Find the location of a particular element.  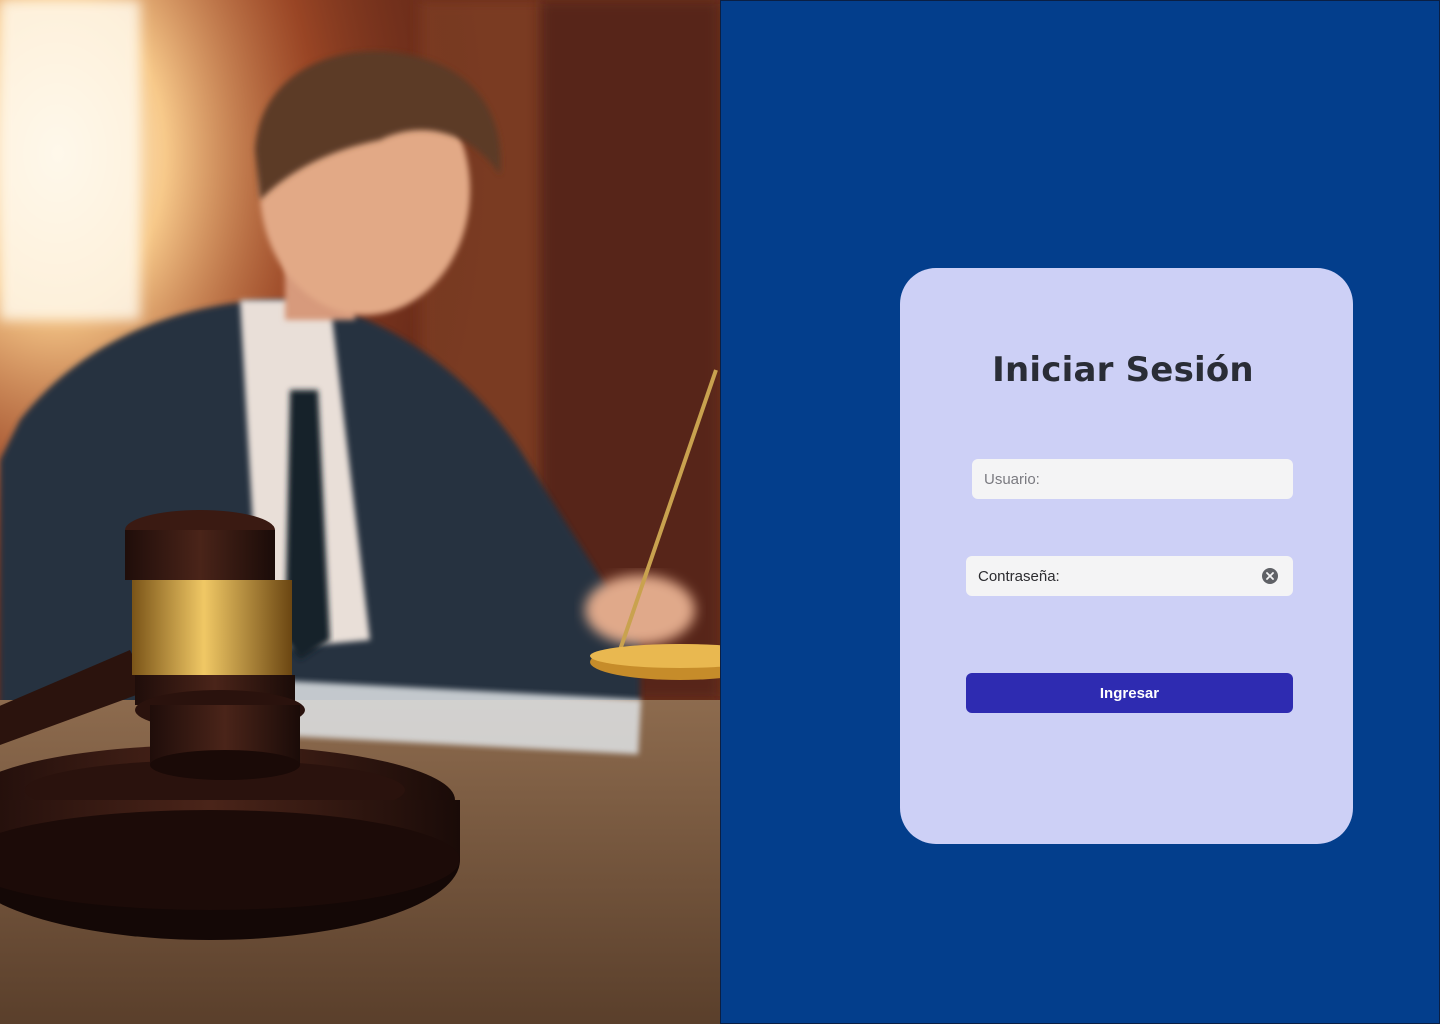

password-label: Contraseña: is located at coordinates (1019, 576).